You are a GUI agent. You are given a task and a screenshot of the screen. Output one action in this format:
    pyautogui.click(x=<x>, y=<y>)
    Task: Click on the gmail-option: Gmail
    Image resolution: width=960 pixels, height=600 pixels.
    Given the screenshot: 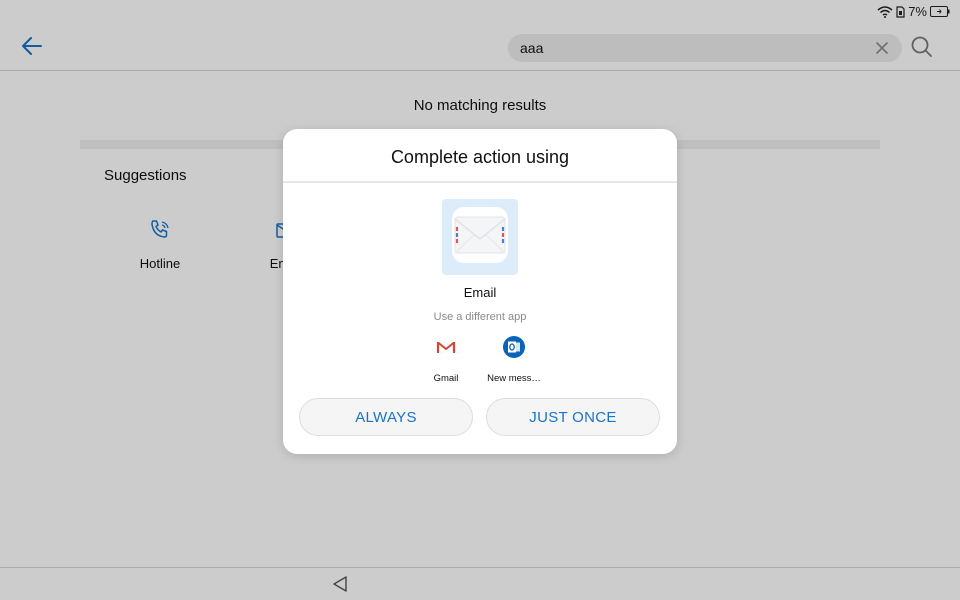 What is the action you would take?
    pyautogui.click(x=446, y=359)
    